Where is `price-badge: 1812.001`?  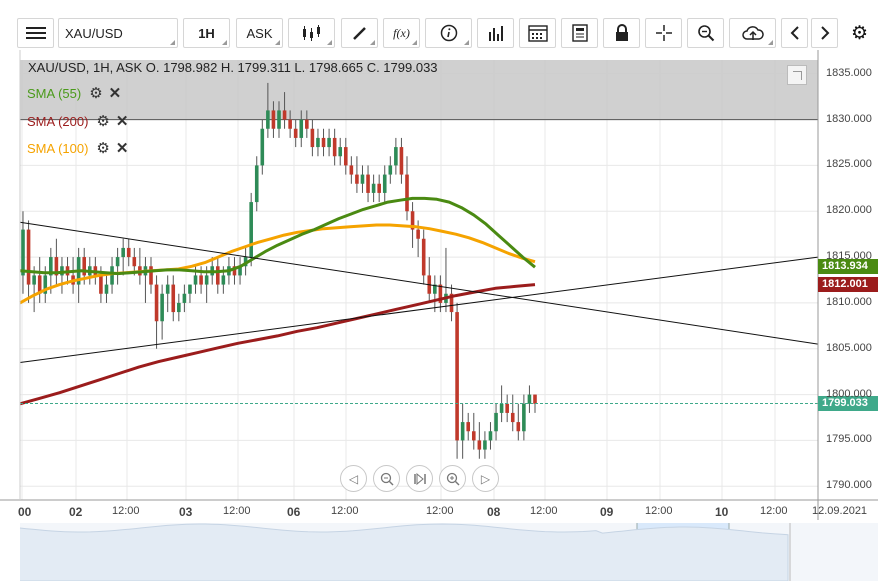
price-badge: 1812.001 is located at coordinates (848, 285).